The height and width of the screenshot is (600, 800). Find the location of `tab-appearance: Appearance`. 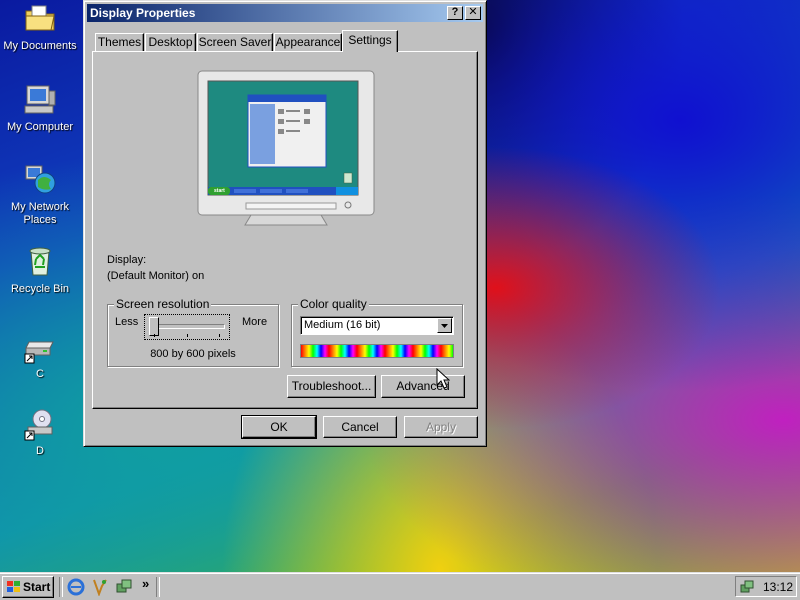

tab-appearance: Appearance is located at coordinates (308, 42).